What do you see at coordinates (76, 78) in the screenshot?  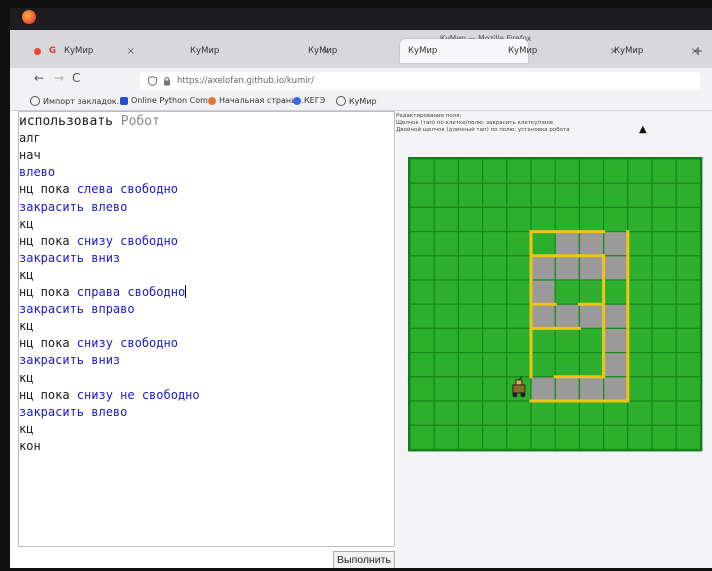 I see `reload-icon: C` at bounding box center [76, 78].